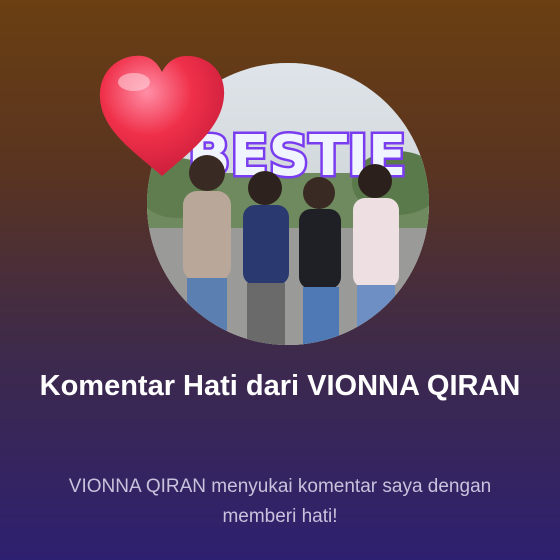 The image size is (560, 560). I want to click on notification-title: Komentar Hati dari VIONNA QIRAN, so click(280, 386).